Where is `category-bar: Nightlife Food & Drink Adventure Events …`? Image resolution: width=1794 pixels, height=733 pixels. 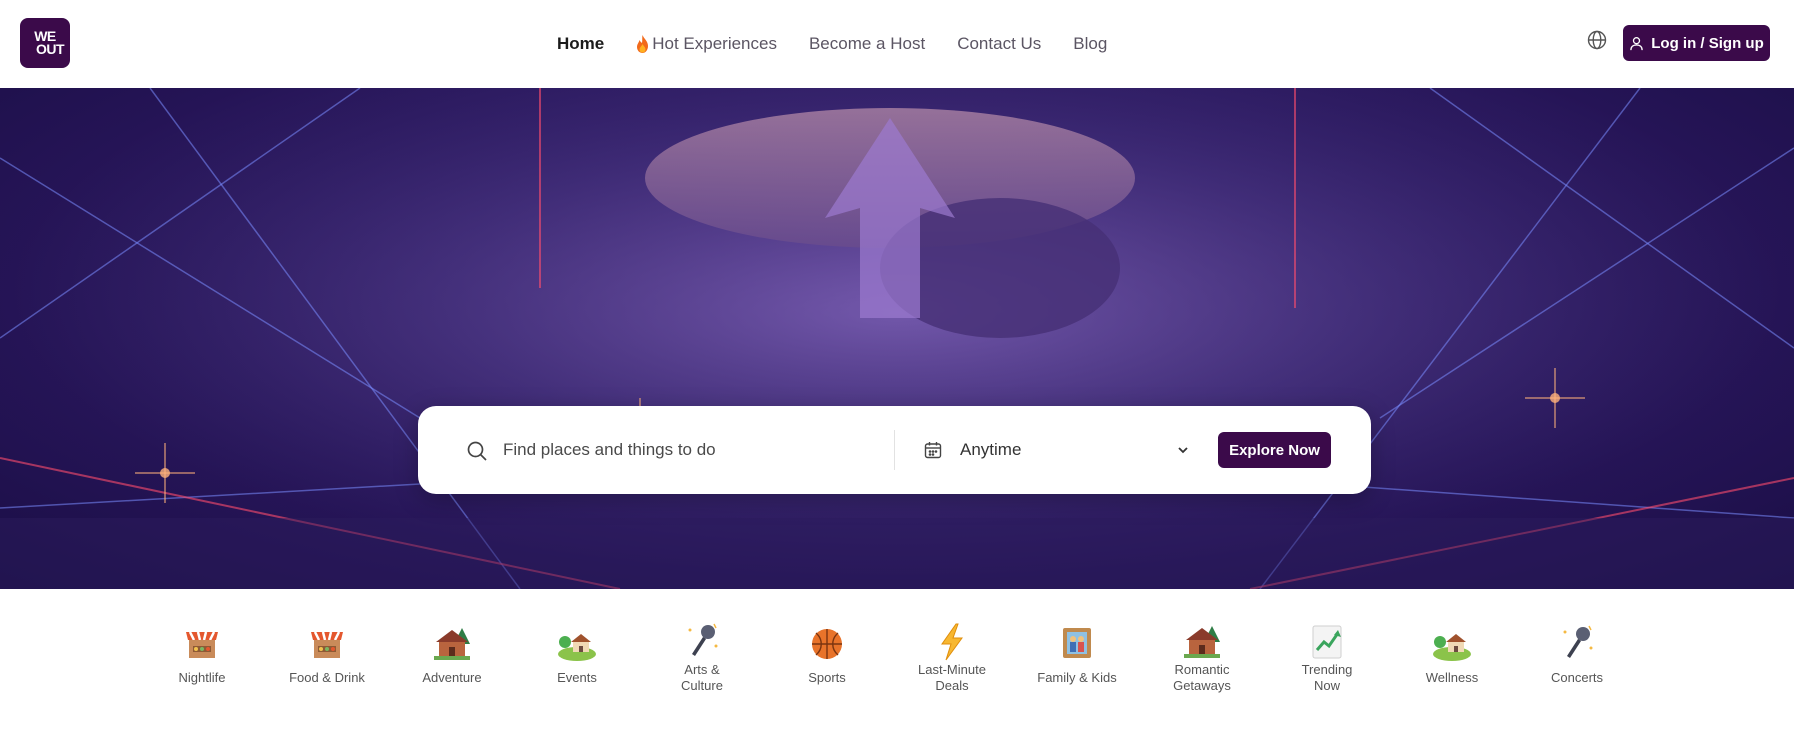
category-bar: Nightlife Food & Drink Adventure Events … is located at coordinates (890, 675).